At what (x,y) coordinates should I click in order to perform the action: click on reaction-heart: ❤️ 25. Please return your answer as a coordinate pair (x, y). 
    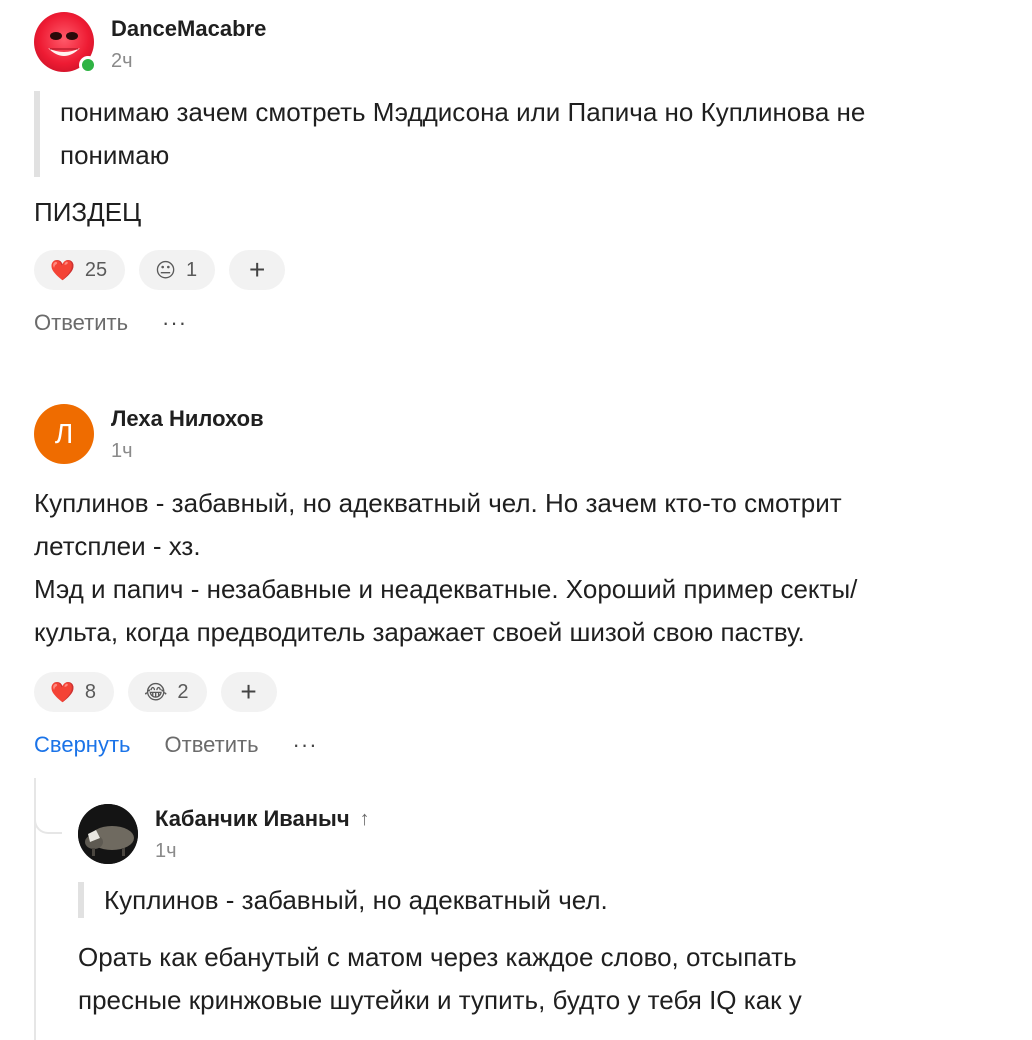
    Looking at the image, I should click on (80, 270).